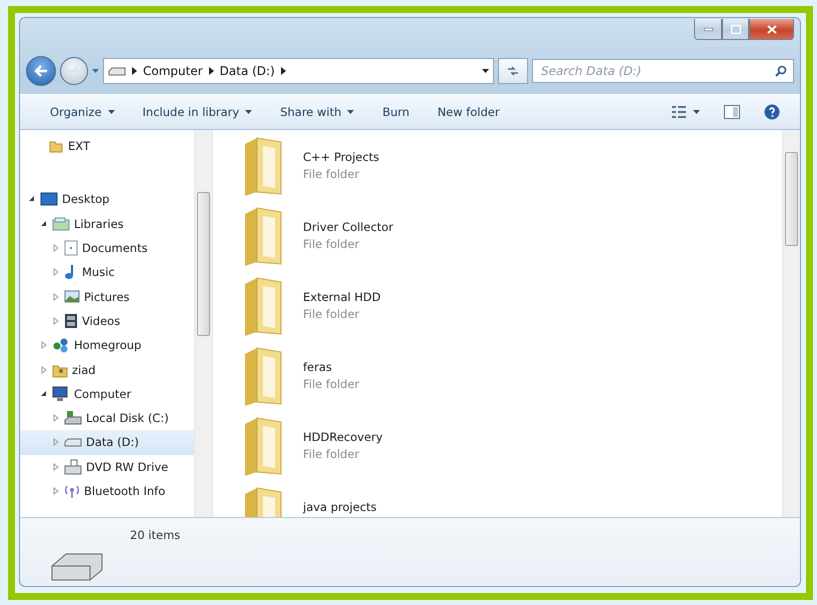 This screenshot has height=605, width=817. Describe the element at coordinates (657, 71) in the screenshot. I see `search-field: Search Data (D:)` at that location.